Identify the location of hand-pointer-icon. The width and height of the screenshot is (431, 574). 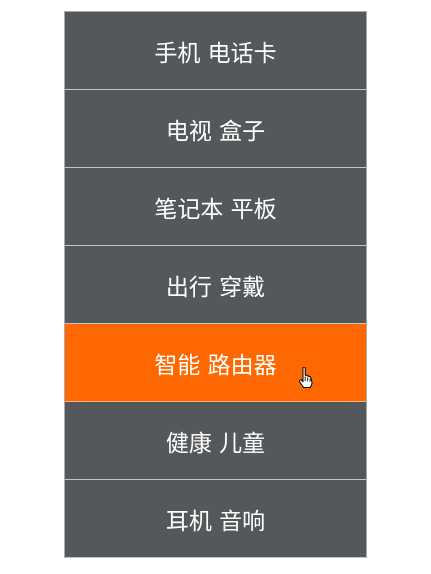
(306, 377).